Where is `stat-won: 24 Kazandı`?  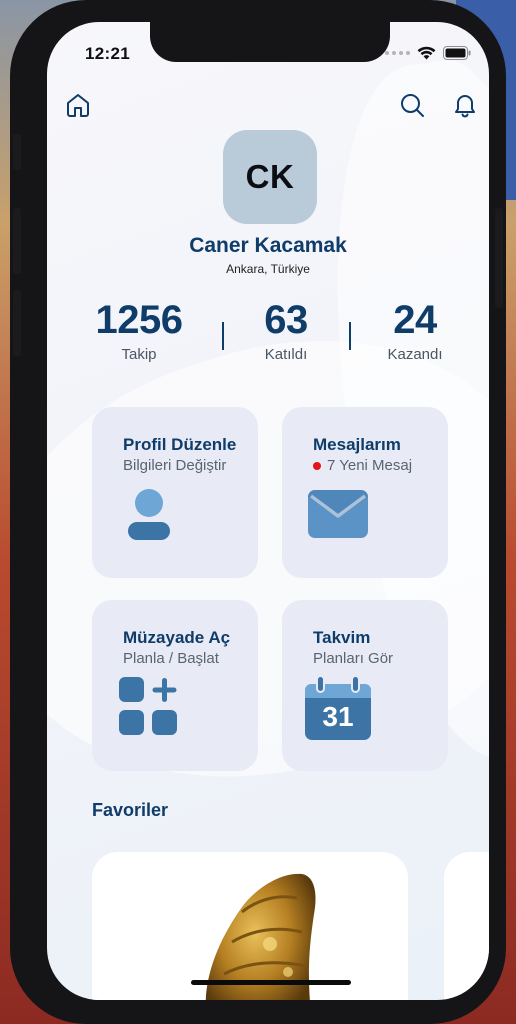 stat-won: 24 Kazandı is located at coordinates (415, 329).